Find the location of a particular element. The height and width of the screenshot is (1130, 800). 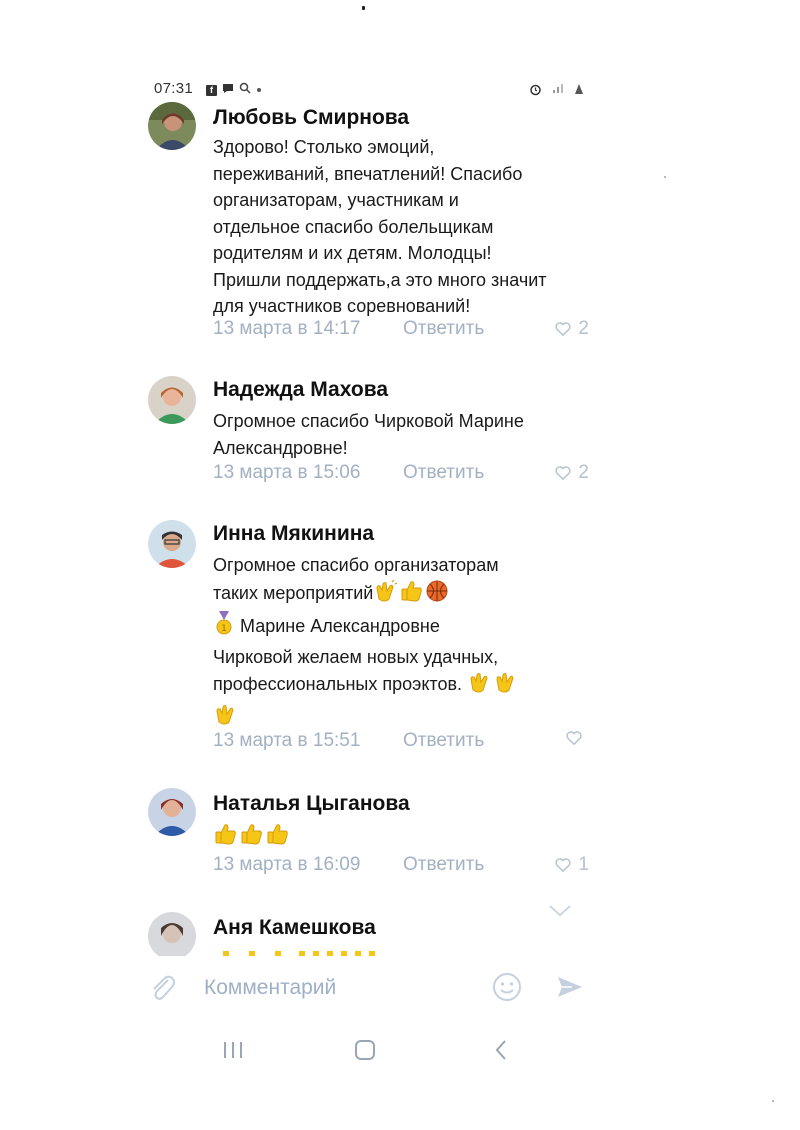

comment-author: Инна Мякинина is located at coordinates (293, 534).